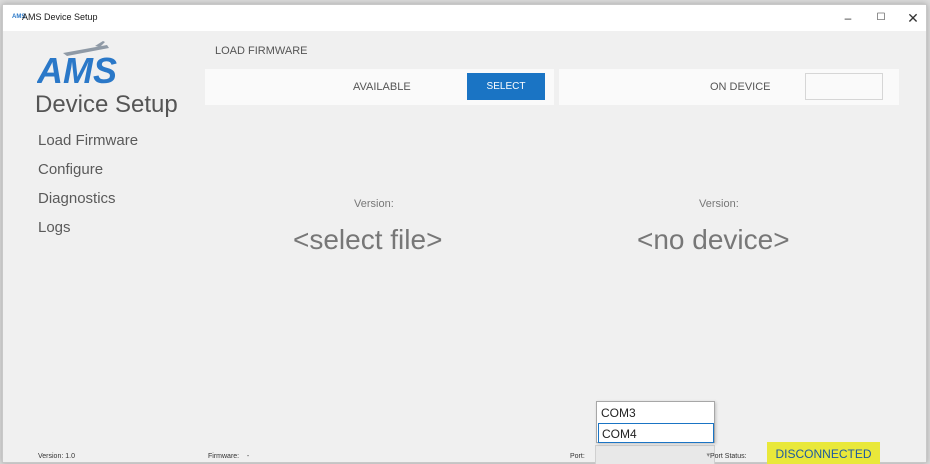 The width and height of the screenshot is (930, 464). I want to click on available-version-value: <select file>, so click(368, 239).